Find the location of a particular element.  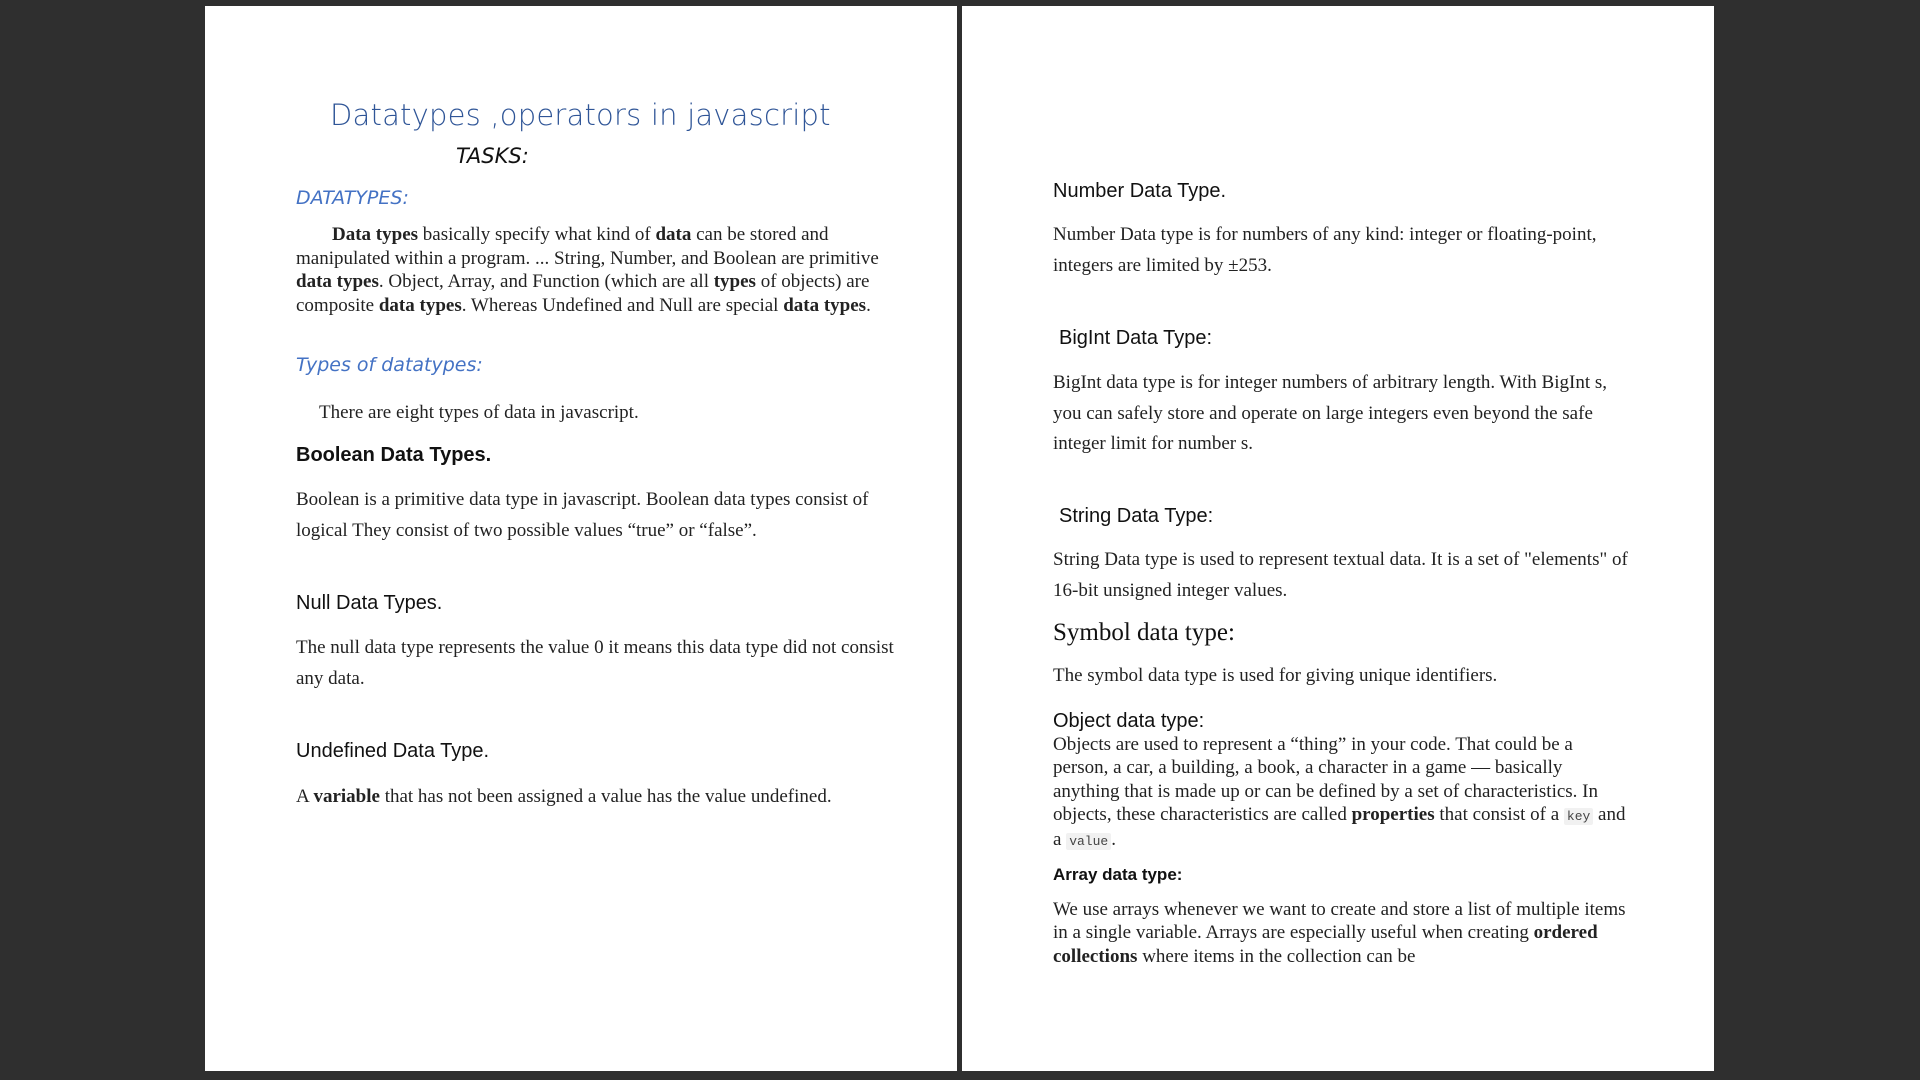

types-of-datatypes-heading: Types of datatypes: is located at coordinates (389, 365).